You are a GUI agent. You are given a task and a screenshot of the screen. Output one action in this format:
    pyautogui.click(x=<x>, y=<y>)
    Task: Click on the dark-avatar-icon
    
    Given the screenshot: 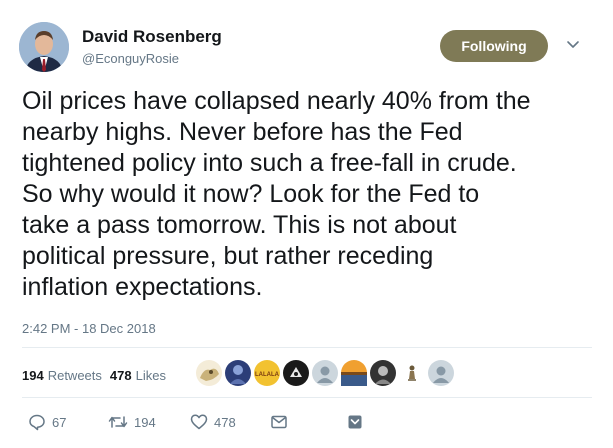 What is the action you would take?
    pyautogui.click(x=296, y=373)
    